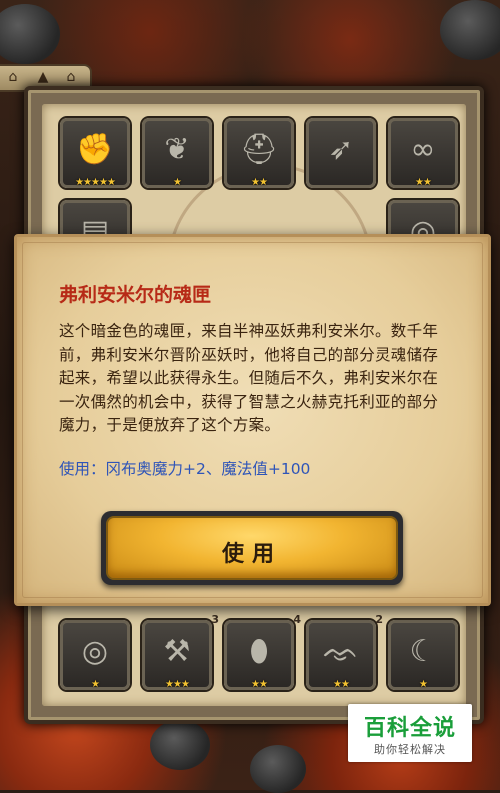  I want to click on ring-icon: ◎, so click(95, 651).